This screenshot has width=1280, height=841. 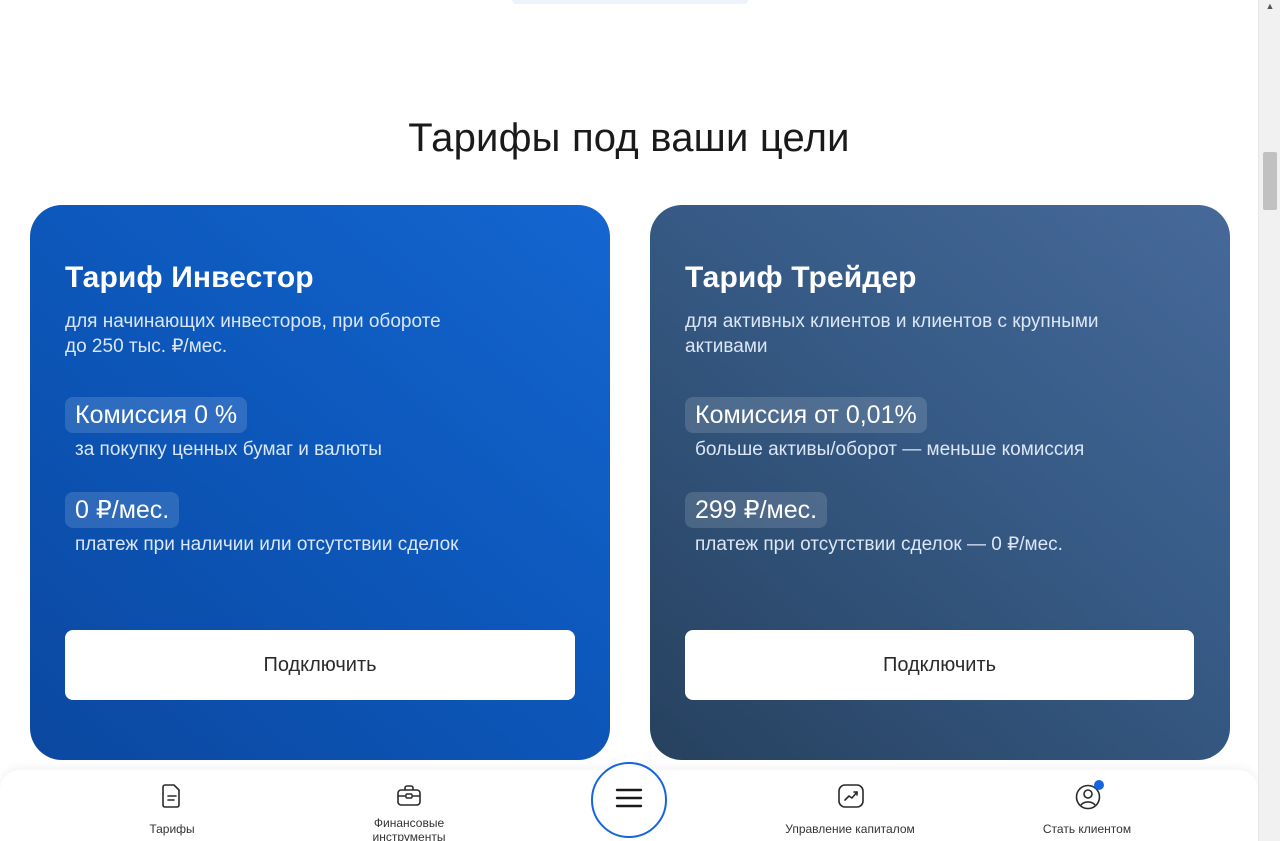 What do you see at coordinates (172, 829) in the screenshot?
I see `nav-label: Тарифы` at bounding box center [172, 829].